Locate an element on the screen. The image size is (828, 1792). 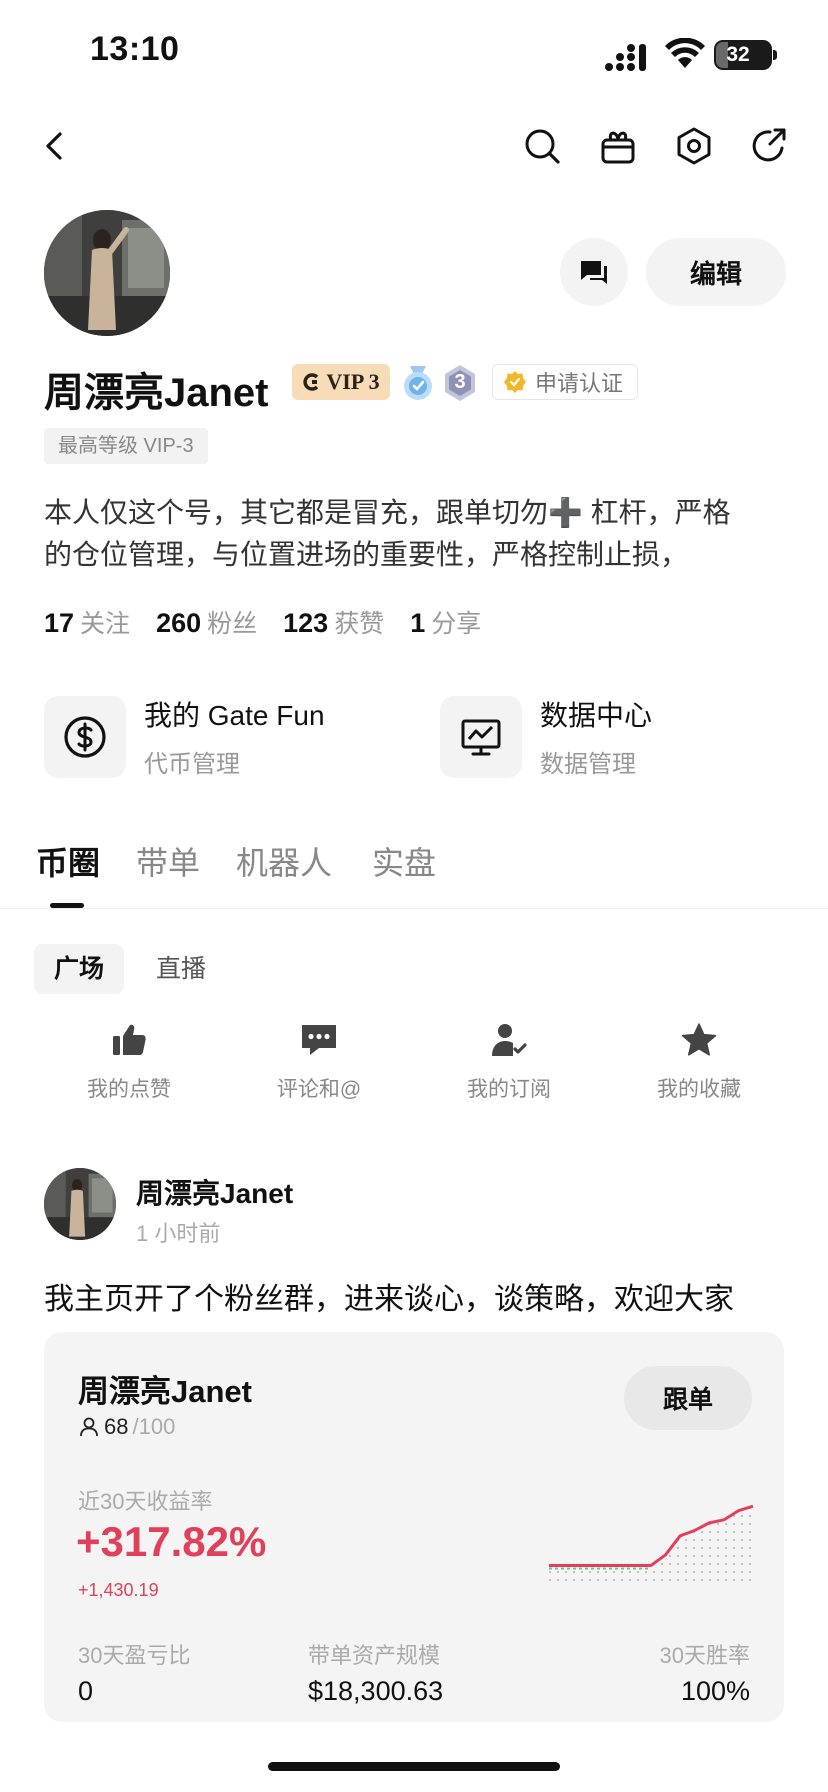
follow-trade-button: 跟单 is located at coordinates (688, 1398).